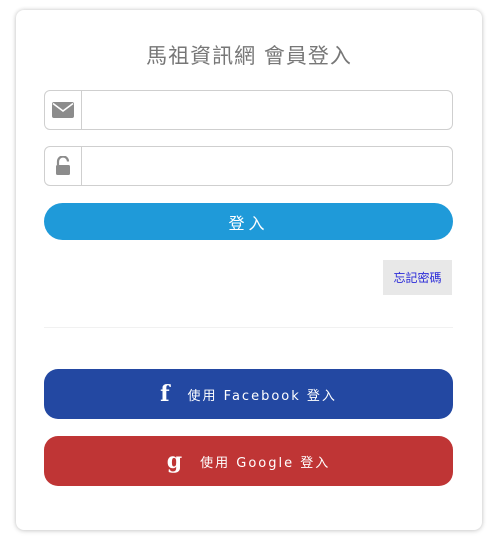 Image resolution: width=500 pixels, height=548 pixels. I want to click on facebook-icon: f, so click(165, 394).